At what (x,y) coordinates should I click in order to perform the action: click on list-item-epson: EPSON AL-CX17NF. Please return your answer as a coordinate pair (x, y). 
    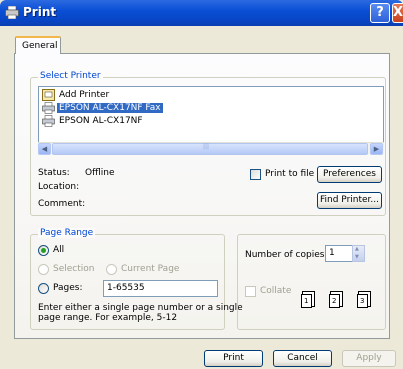
    Looking at the image, I should click on (93, 121).